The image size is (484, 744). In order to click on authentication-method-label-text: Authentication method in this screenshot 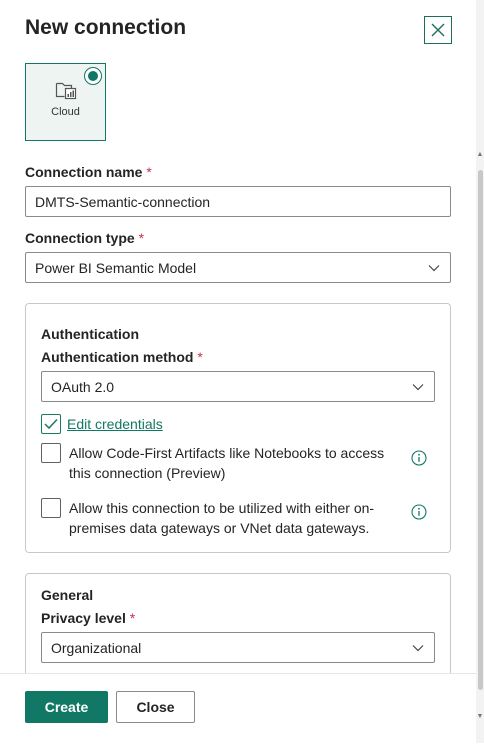, I will do `click(117, 357)`.